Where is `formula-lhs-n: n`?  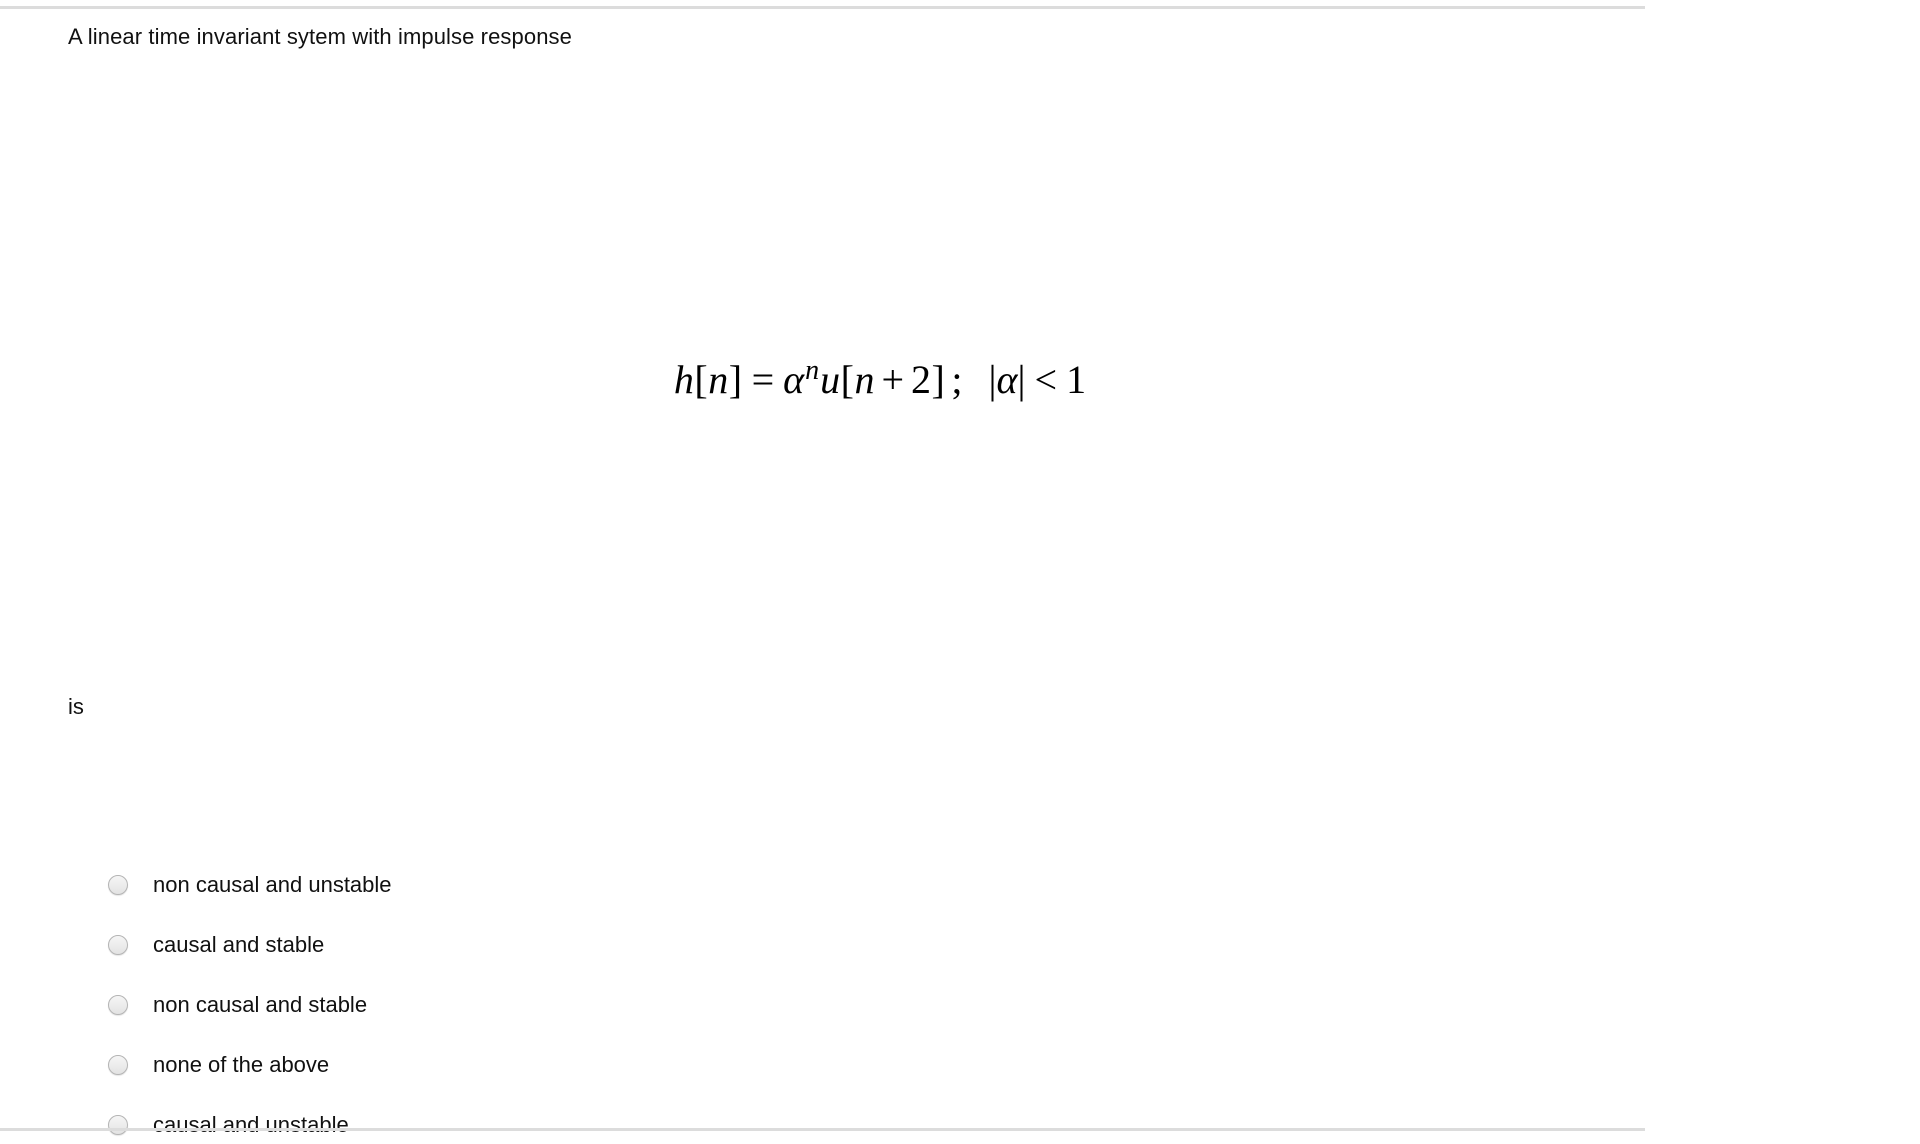
formula-lhs-n: n is located at coordinates (718, 379).